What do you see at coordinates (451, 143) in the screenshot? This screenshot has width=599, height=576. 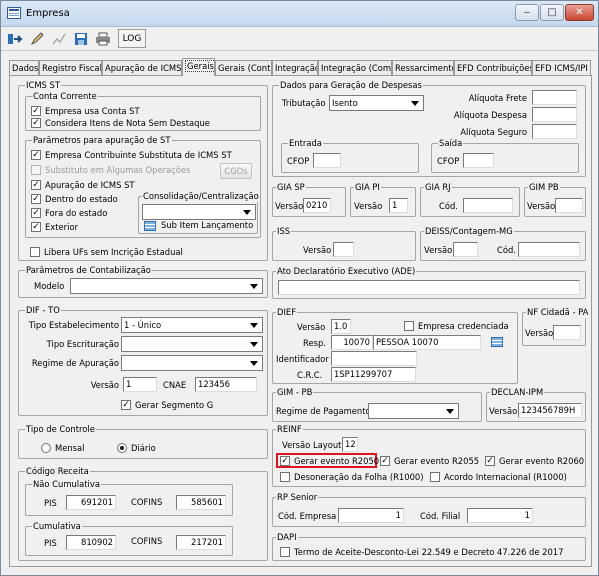 I see `saida-title: Saída` at bounding box center [451, 143].